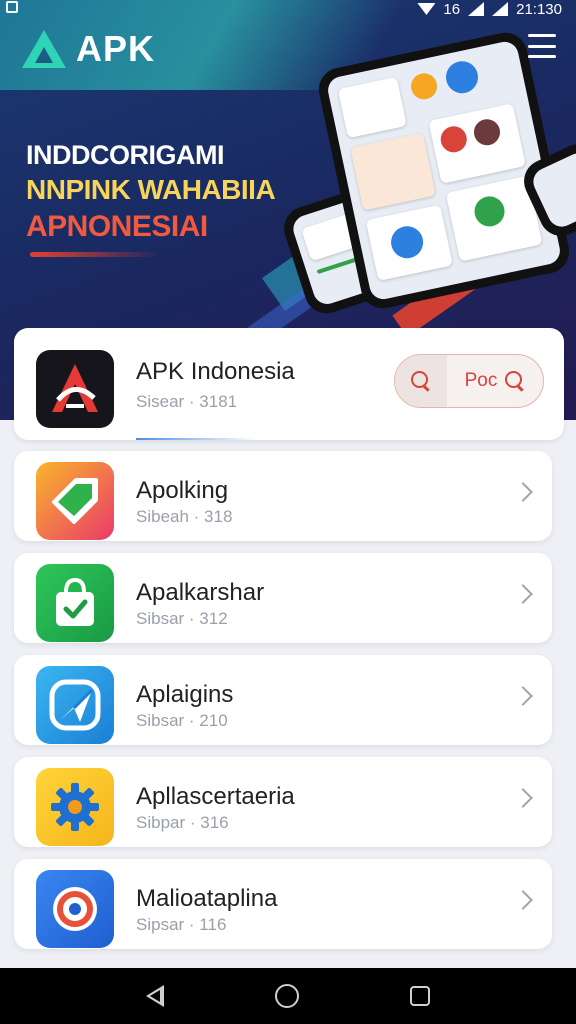 Image resolution: width=576 pixels, height=1024 pixels. What do you see at coordinates (154, 996) in the screenshot?
I see `back-icon` at bounding box center [154, 996].